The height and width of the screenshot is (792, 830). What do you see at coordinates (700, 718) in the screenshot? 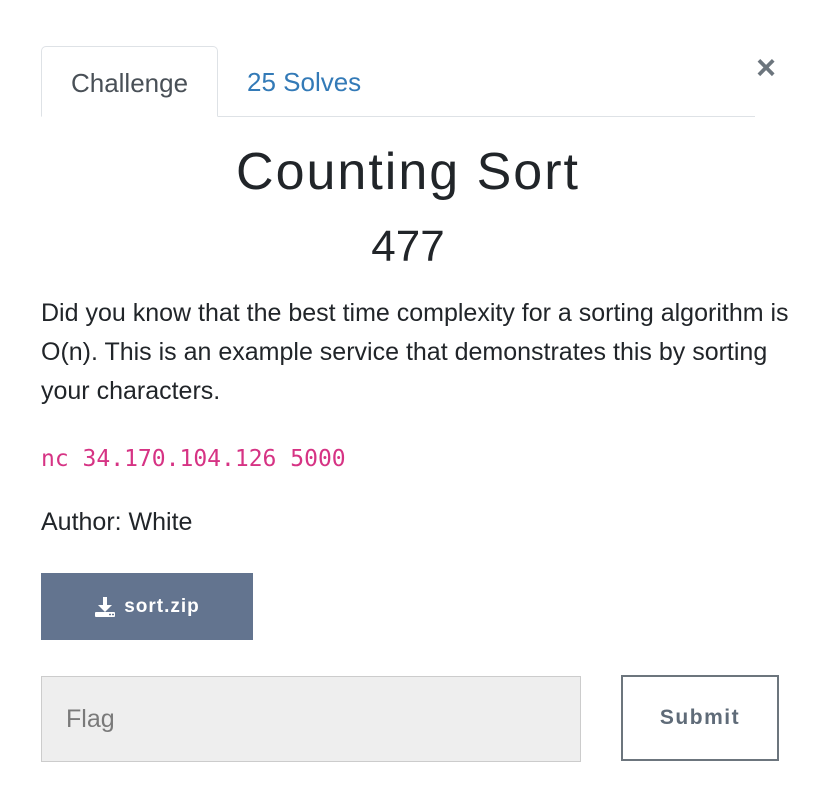
I see `submit-button: Submit` at bounding box center [700, 718].